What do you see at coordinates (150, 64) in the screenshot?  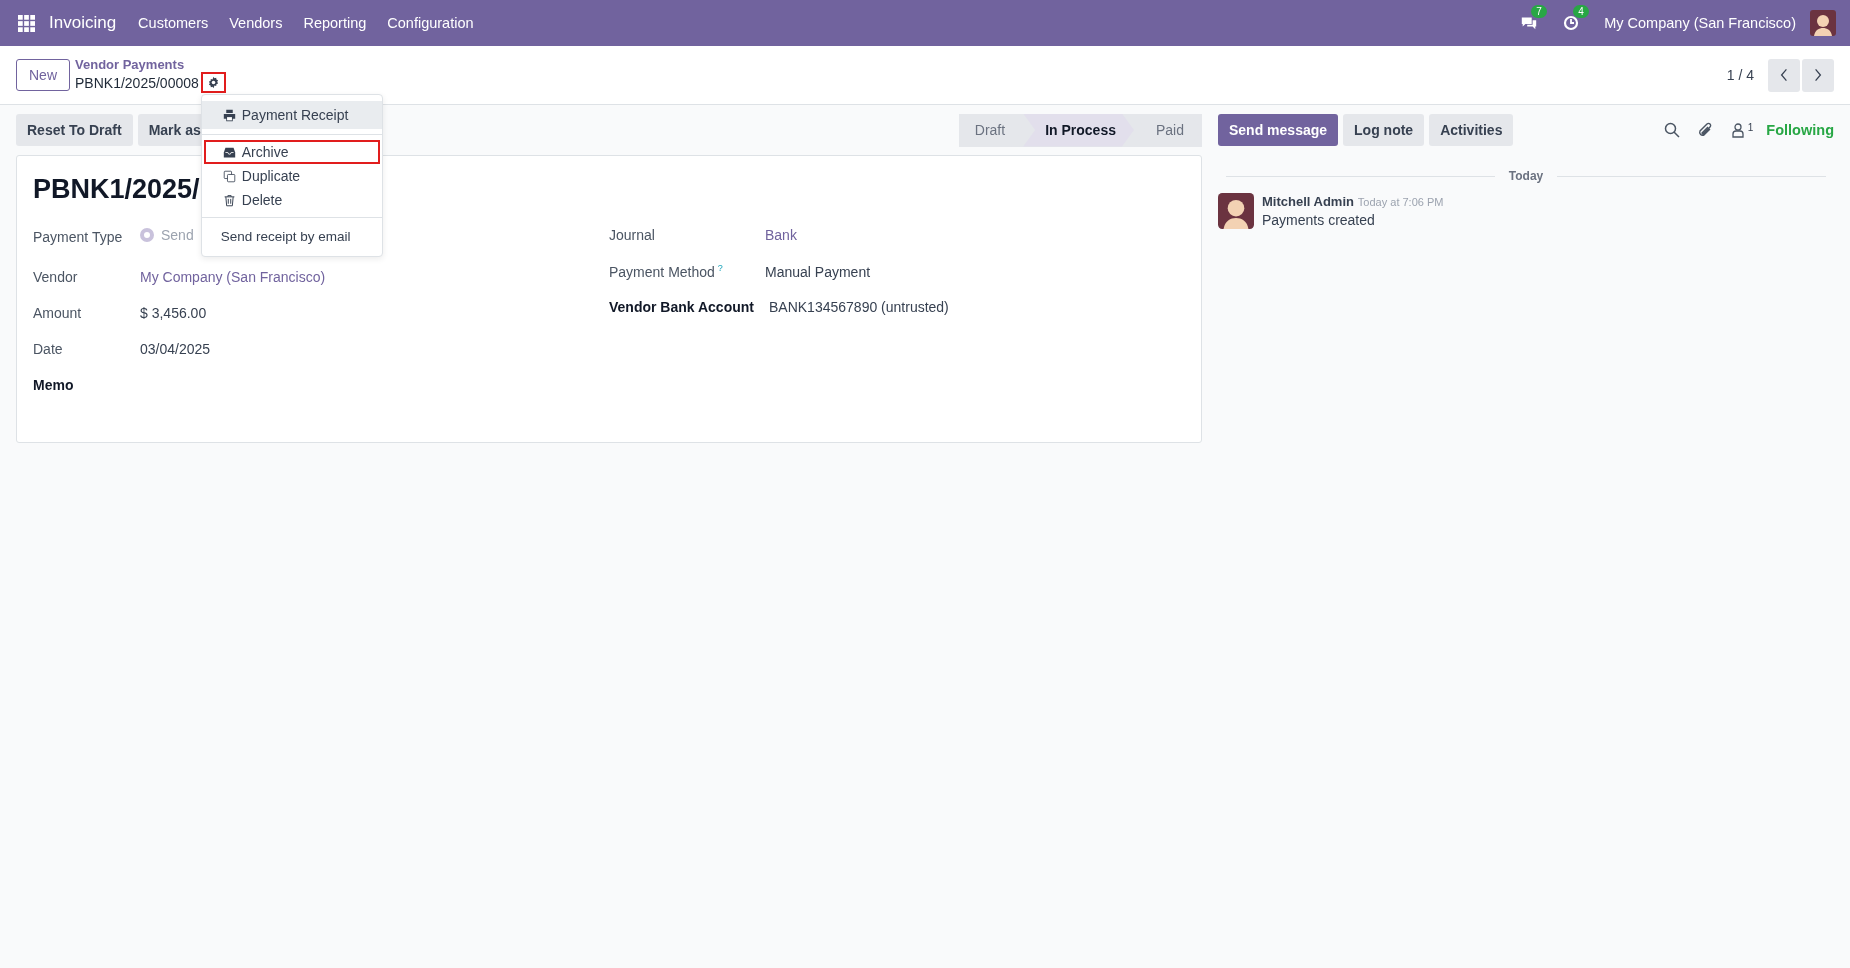 I see `breadcrumb-link: Vendor Payments` at bounding box center [150, 64].